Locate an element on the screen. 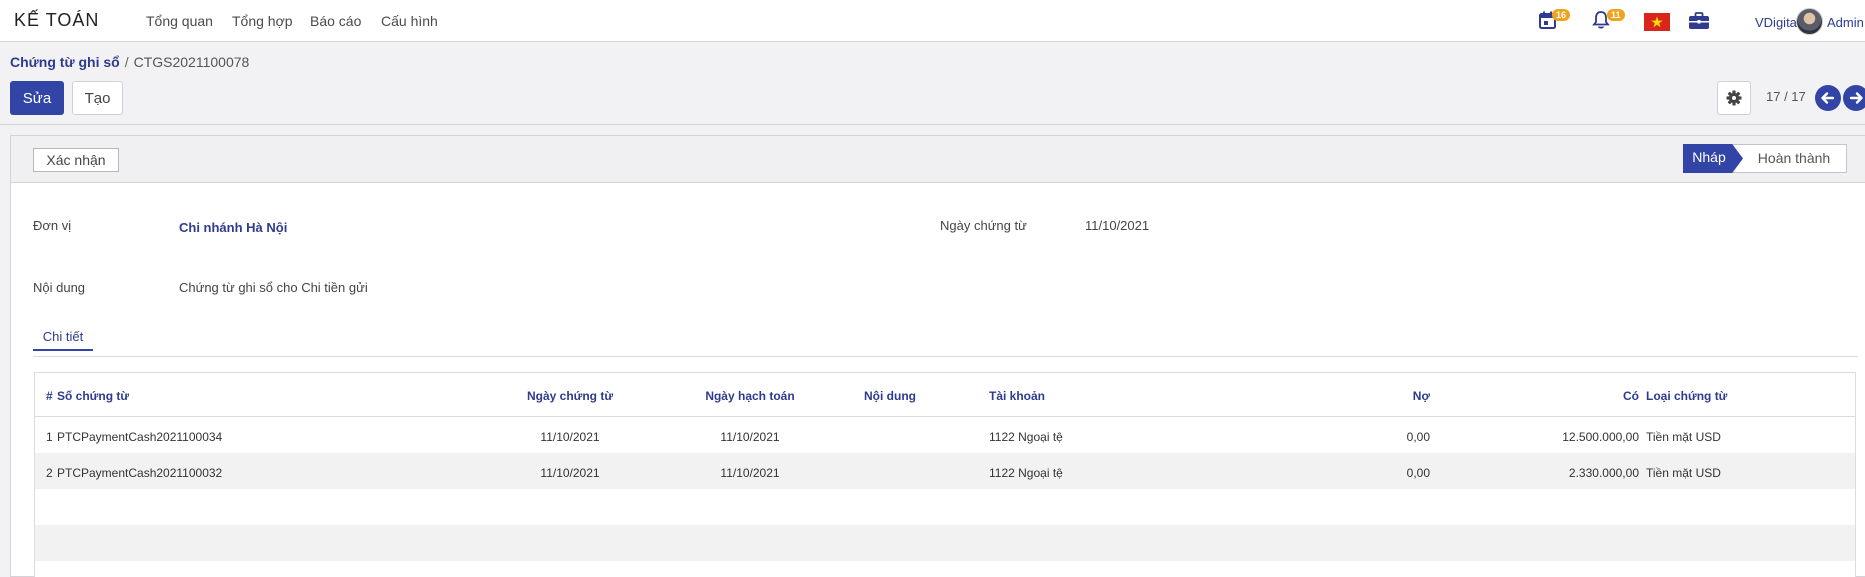 The height and width of the screenshot is (577, 1865). breadcrumb: Chứng từ ghi sổ / CTGS2021100078 is located at coordinates (129, 62).